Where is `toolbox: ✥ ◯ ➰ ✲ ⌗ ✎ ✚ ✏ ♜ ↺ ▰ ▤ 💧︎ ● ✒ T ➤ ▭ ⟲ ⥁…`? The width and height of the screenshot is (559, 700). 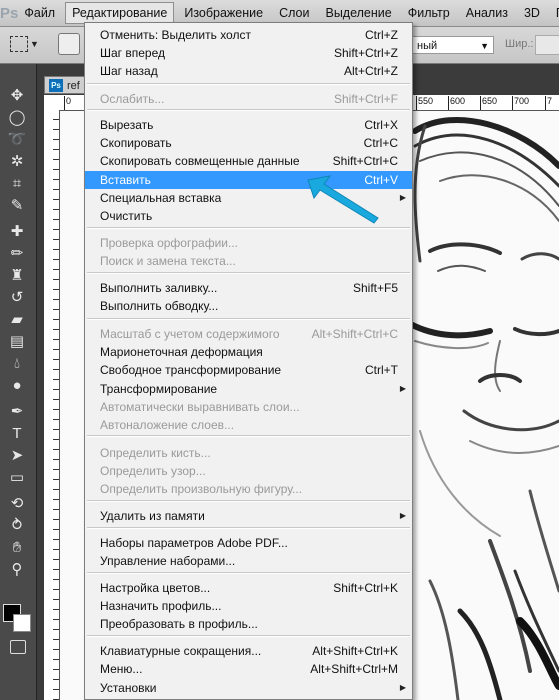
toolbox: ✥ ◯ ➰ ✲ ⌗ ✎ ✚ ✏ ♜ ↺ ▰ ▤ 💧︎ ● ✒ T ➤ ▭ ⟲ ⥁… is located at coordinates (18, 382).